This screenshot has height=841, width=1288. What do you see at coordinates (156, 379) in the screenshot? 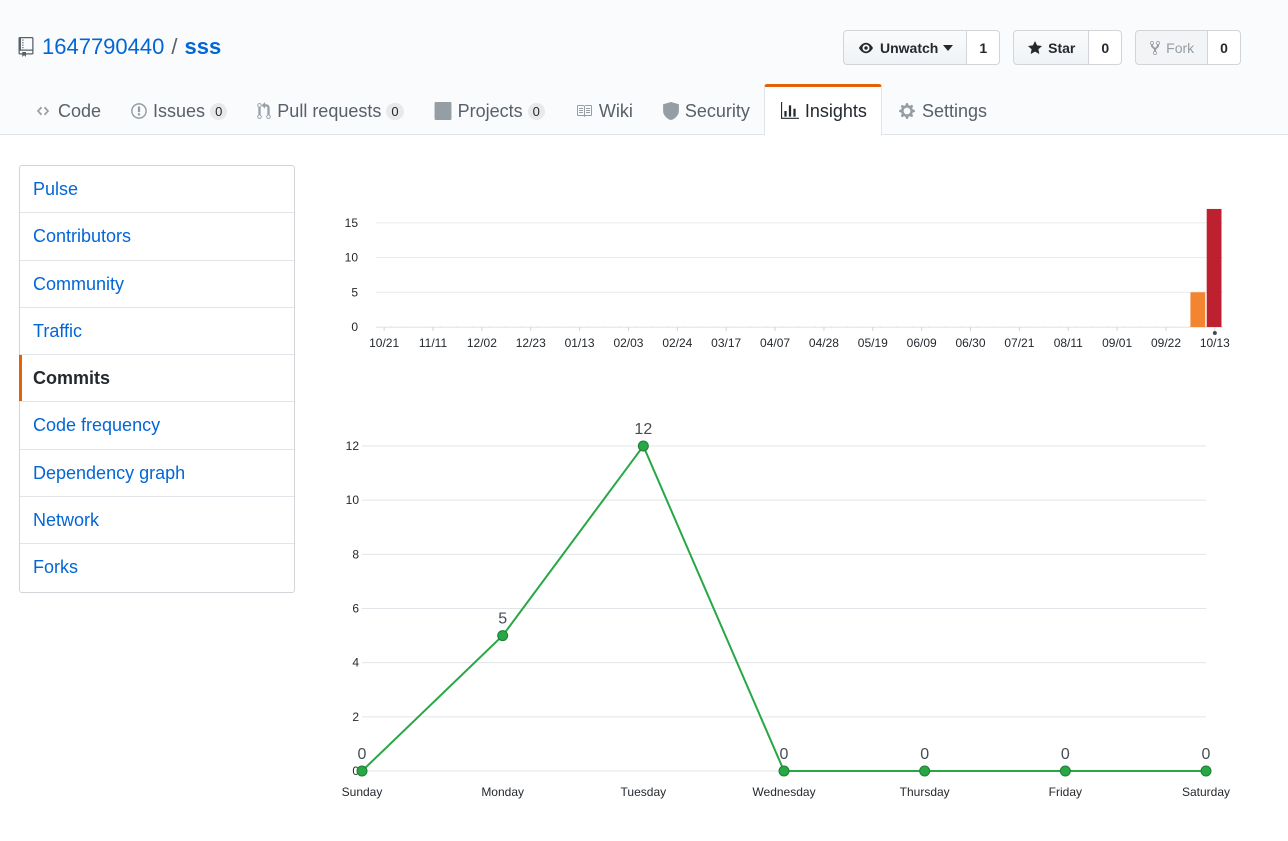
I see `sidebar-item-commits: Commits` at bounding box center [156, 379].